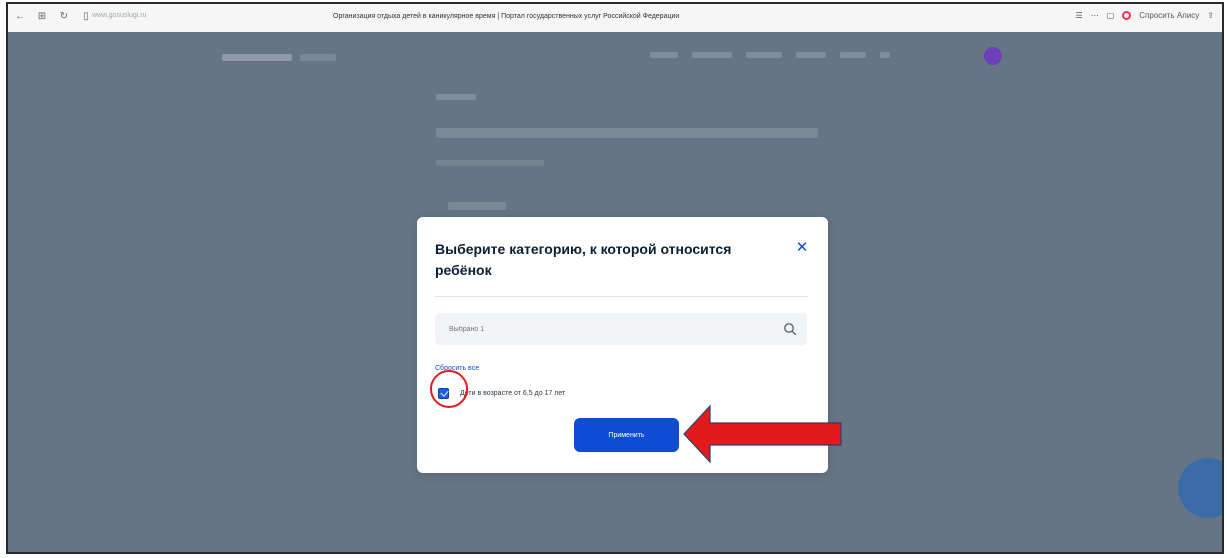  What do you see at coordinates (64, 17) in the screenshot?
I see `reload-icon: ↻` at bounding box center [64, 17].